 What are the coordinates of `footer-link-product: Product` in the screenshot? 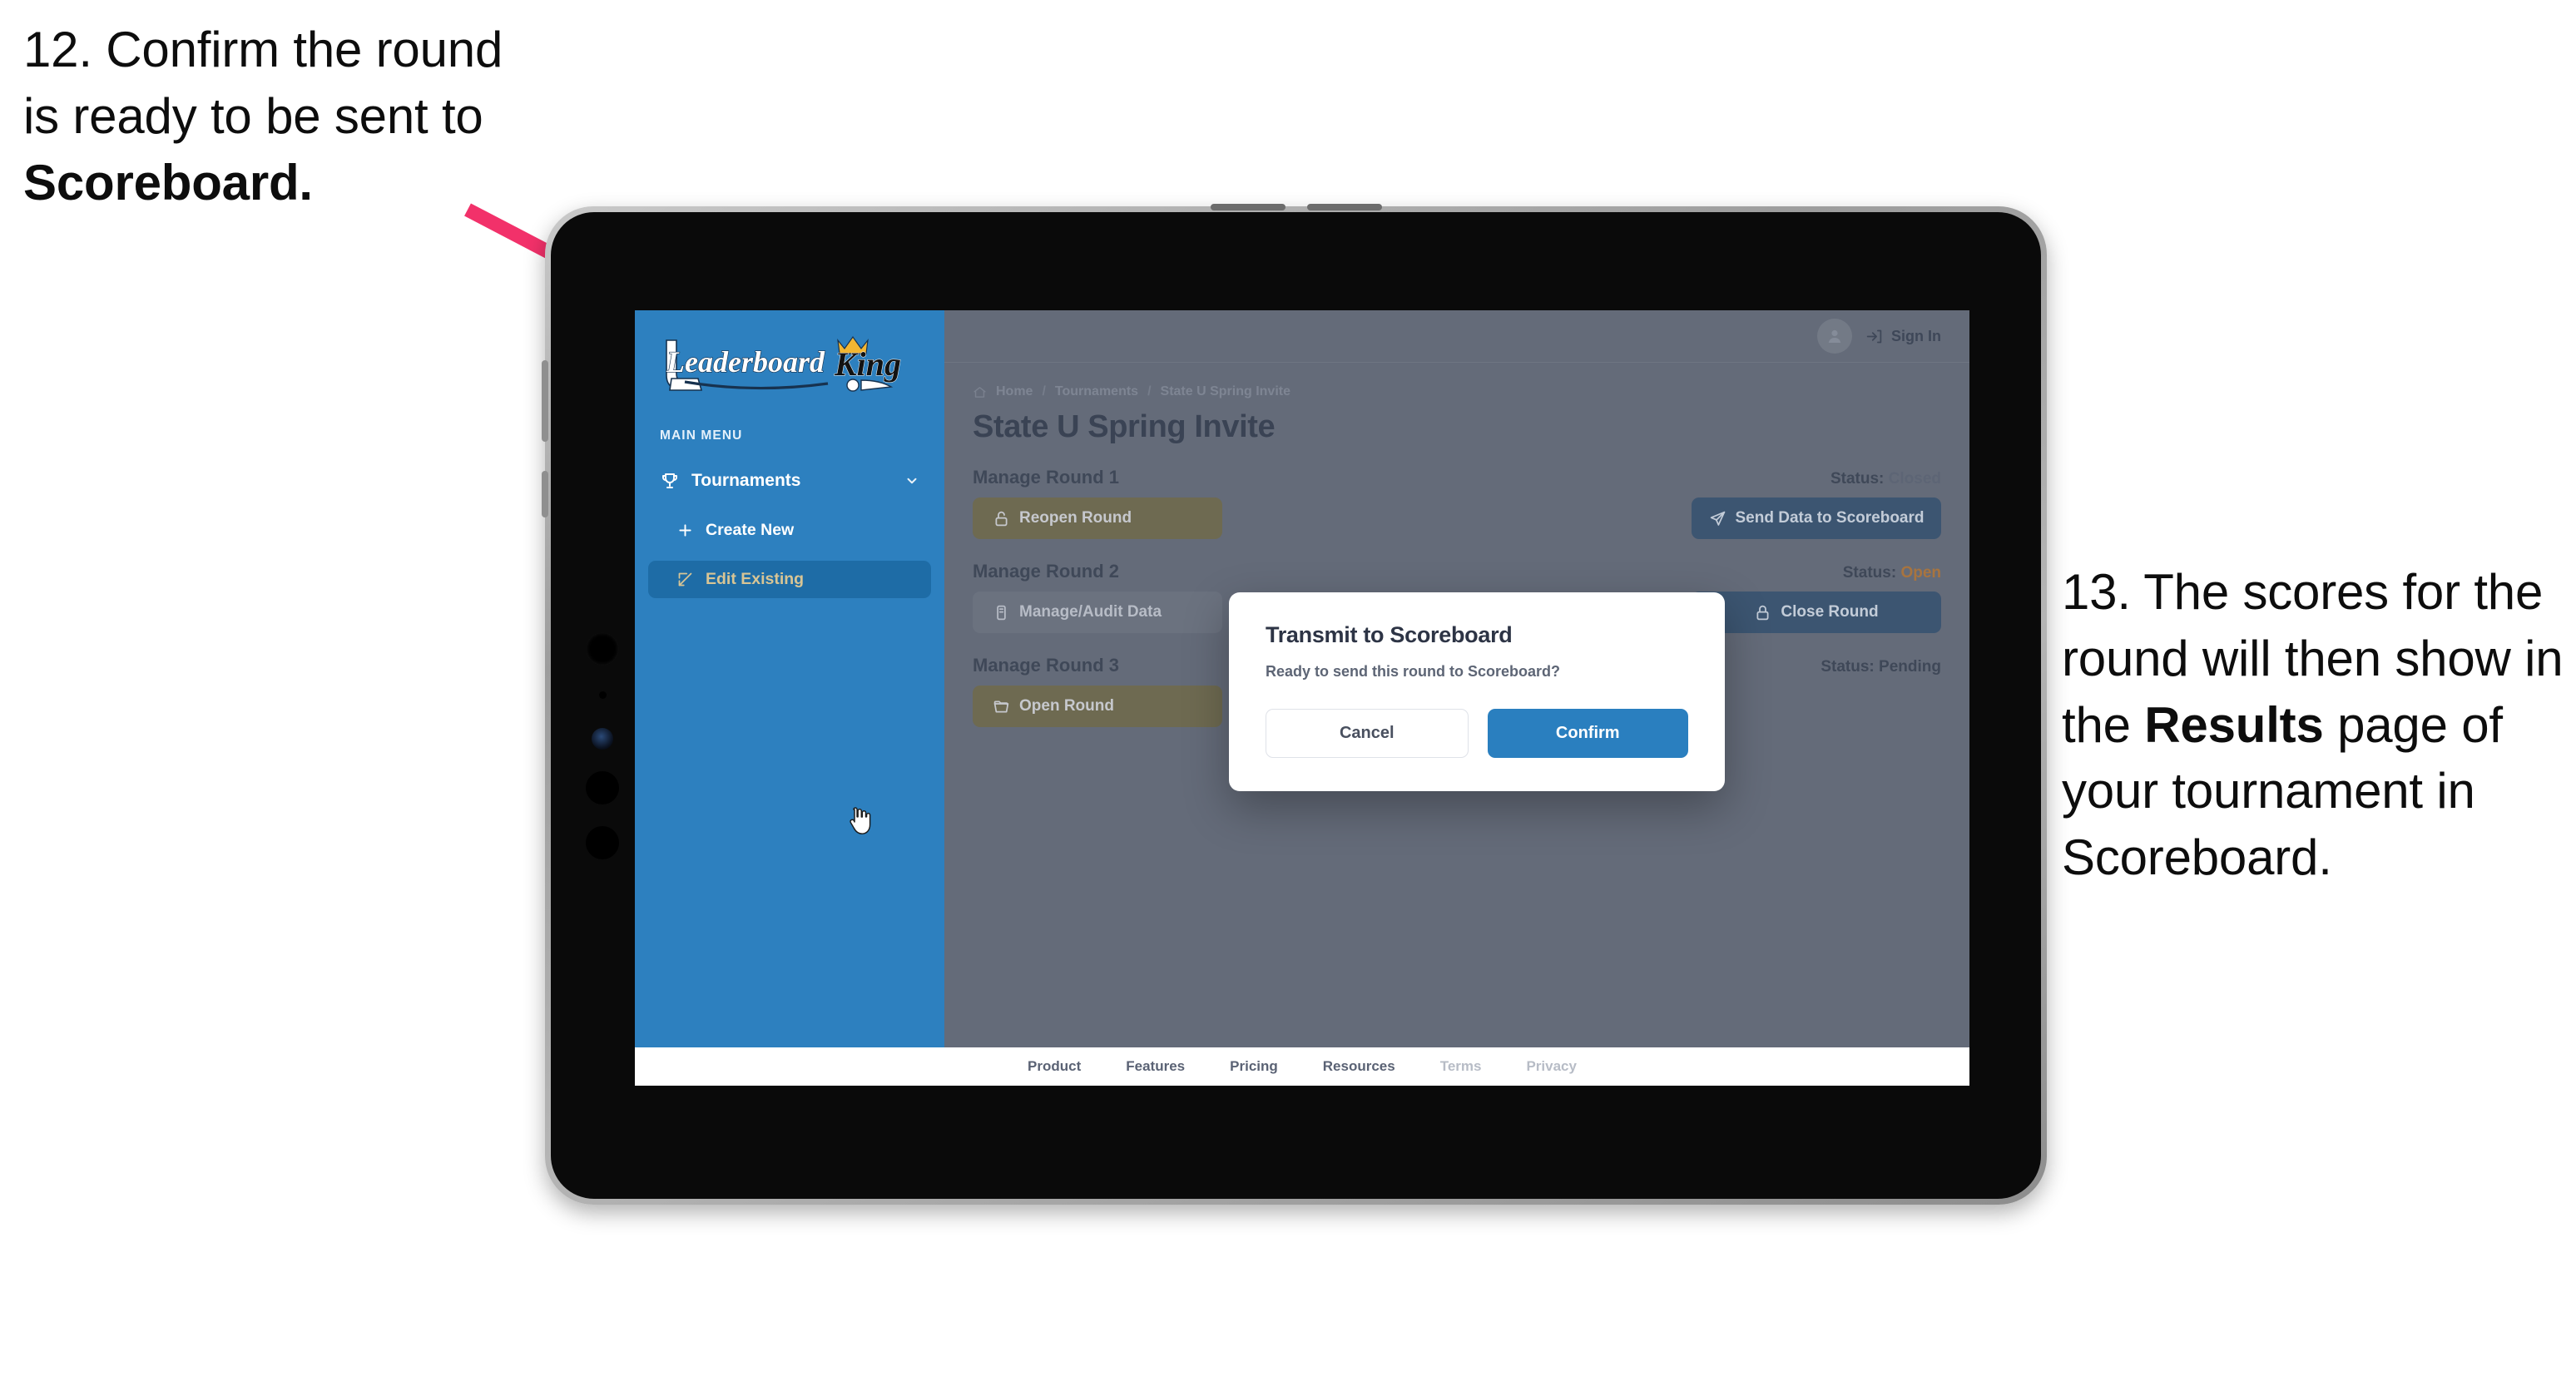 It's located at (1054, 1066).